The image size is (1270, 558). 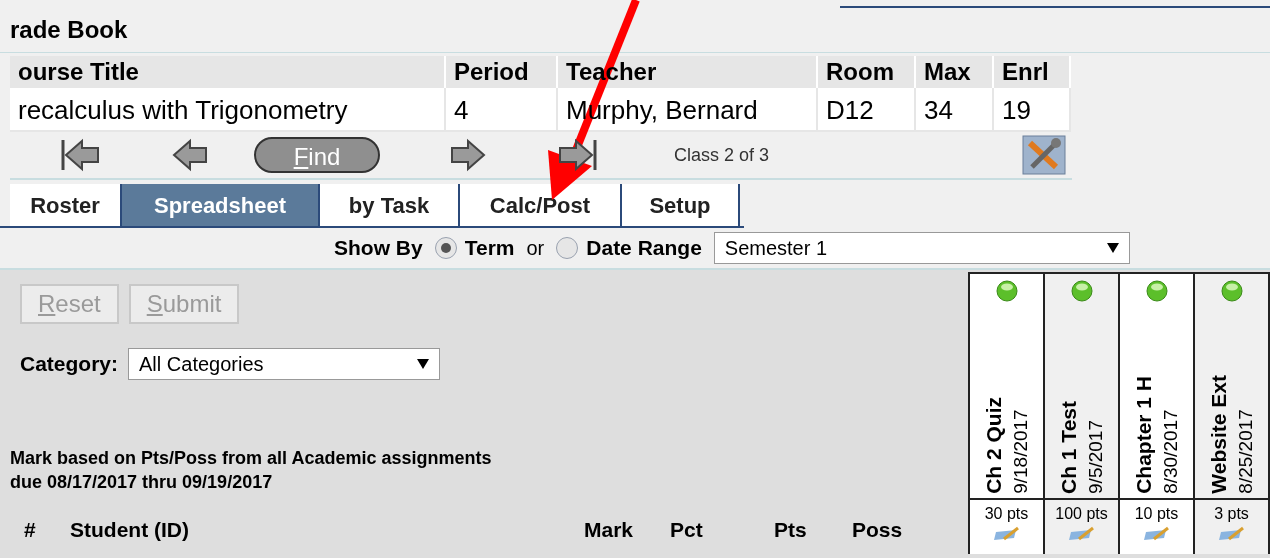 What do you see at coordinates (1245, 451) in the screenshot?
I see `assignment-date: 8/25/2017` at bounding box center [1245, 451].